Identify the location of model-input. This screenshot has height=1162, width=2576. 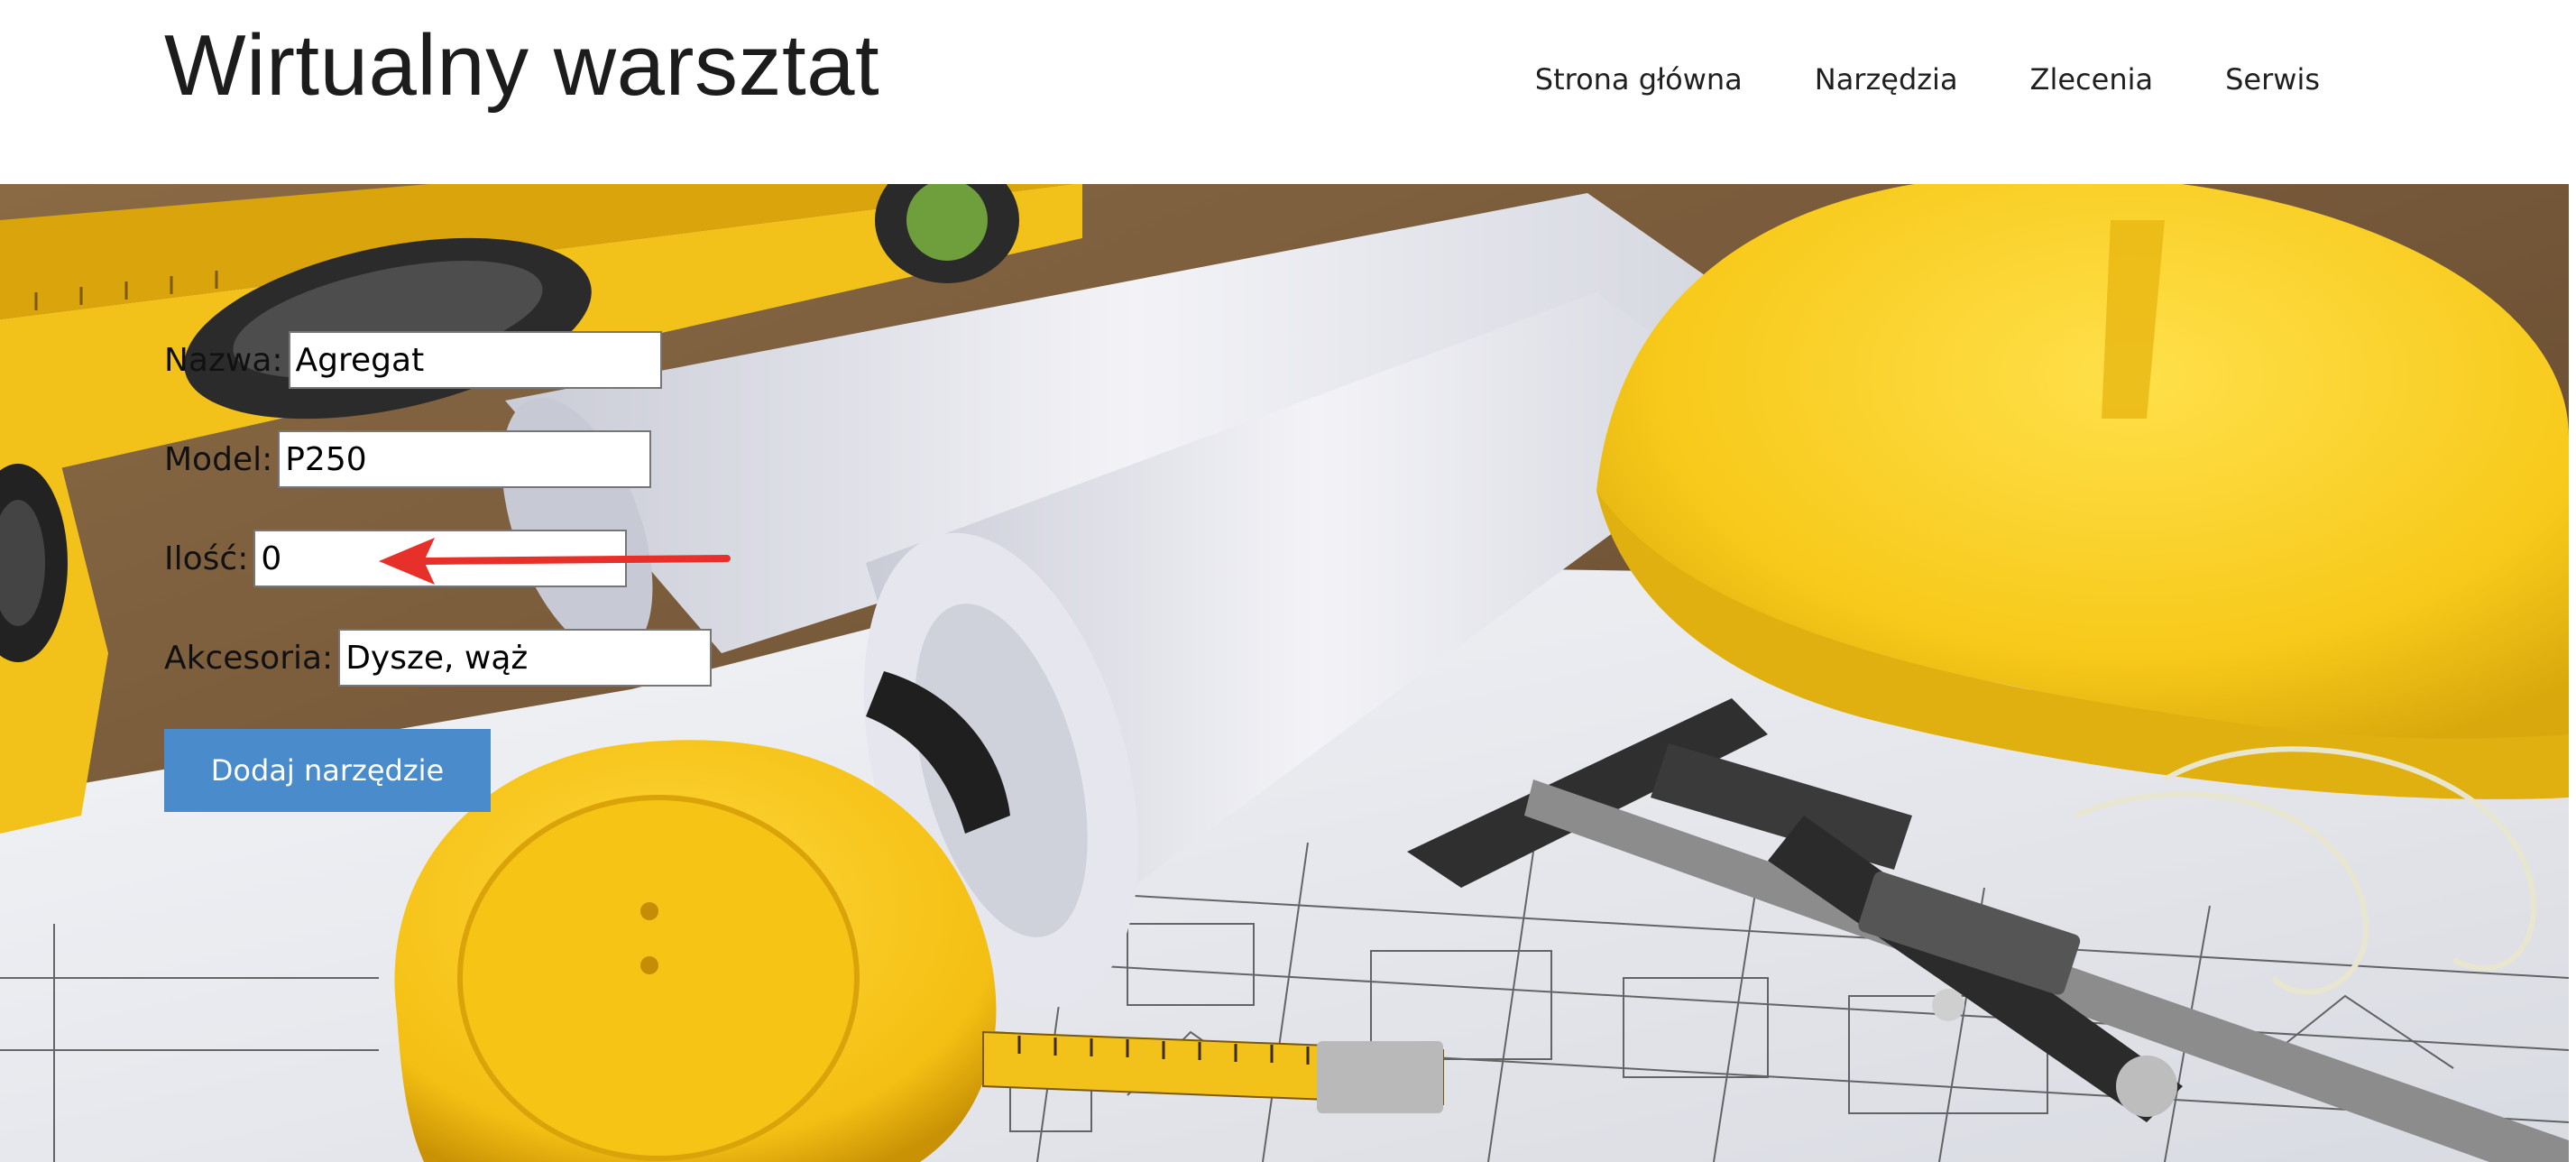
(465, 459).